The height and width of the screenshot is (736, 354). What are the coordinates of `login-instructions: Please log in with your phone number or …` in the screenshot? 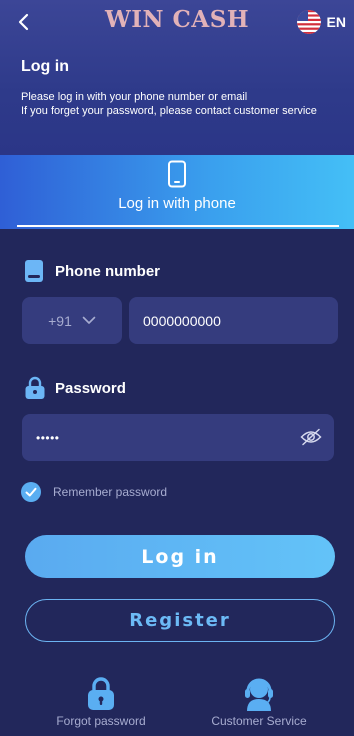 It's located at (169, 104).